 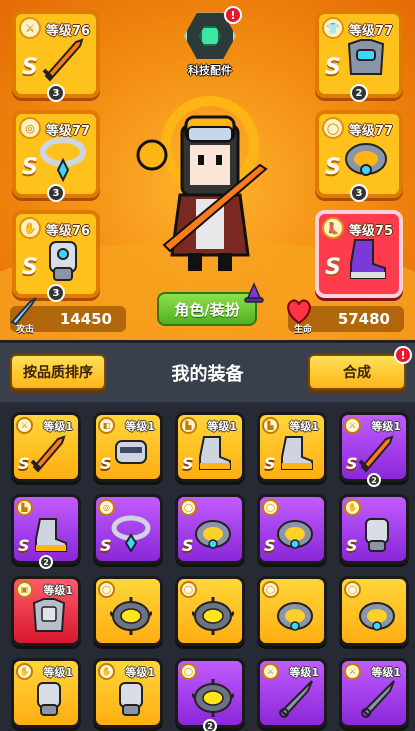 I want to click on tech-accessory-button: 科技配件 !, so click(x=211, y=47).